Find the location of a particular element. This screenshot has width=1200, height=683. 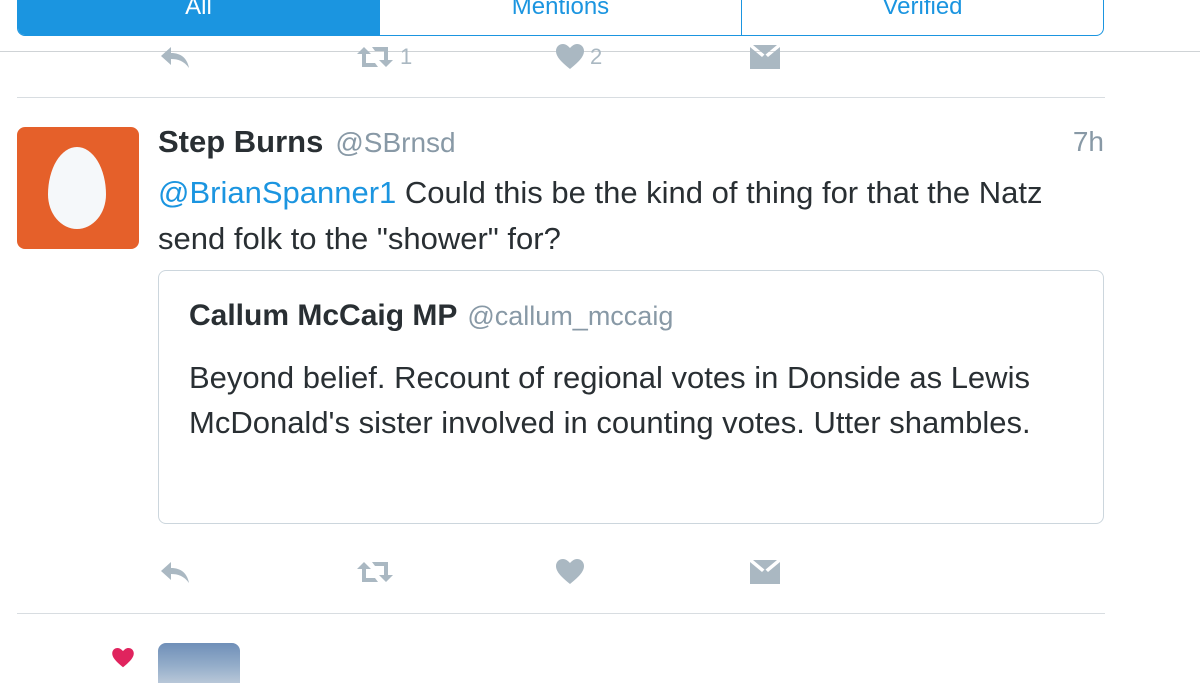

tweet-header: Step Burns @SBrnsd is located at coordinates (307, 144).